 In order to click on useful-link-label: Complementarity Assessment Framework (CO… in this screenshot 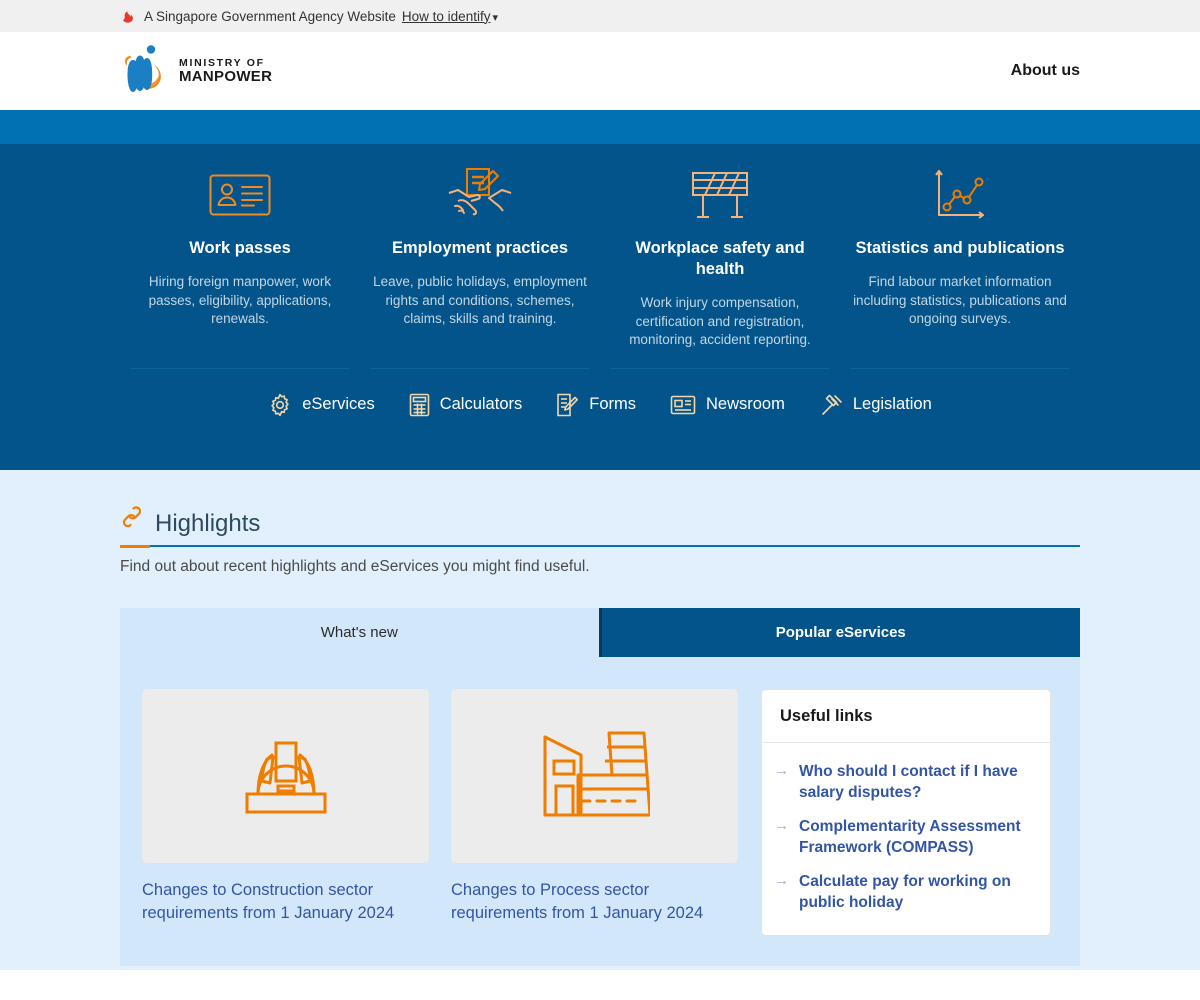, I will do `click(910, 837)`.